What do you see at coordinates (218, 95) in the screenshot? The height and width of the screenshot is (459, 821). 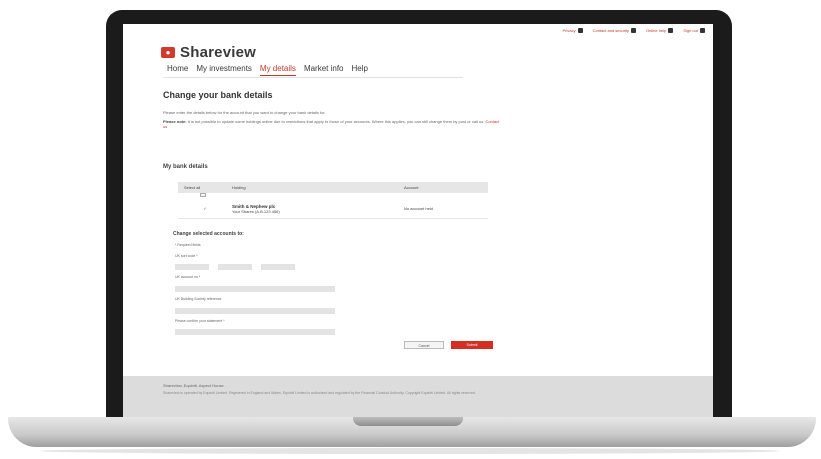 I see `page-title: Change your bank details` at bounding box center [218, 95].